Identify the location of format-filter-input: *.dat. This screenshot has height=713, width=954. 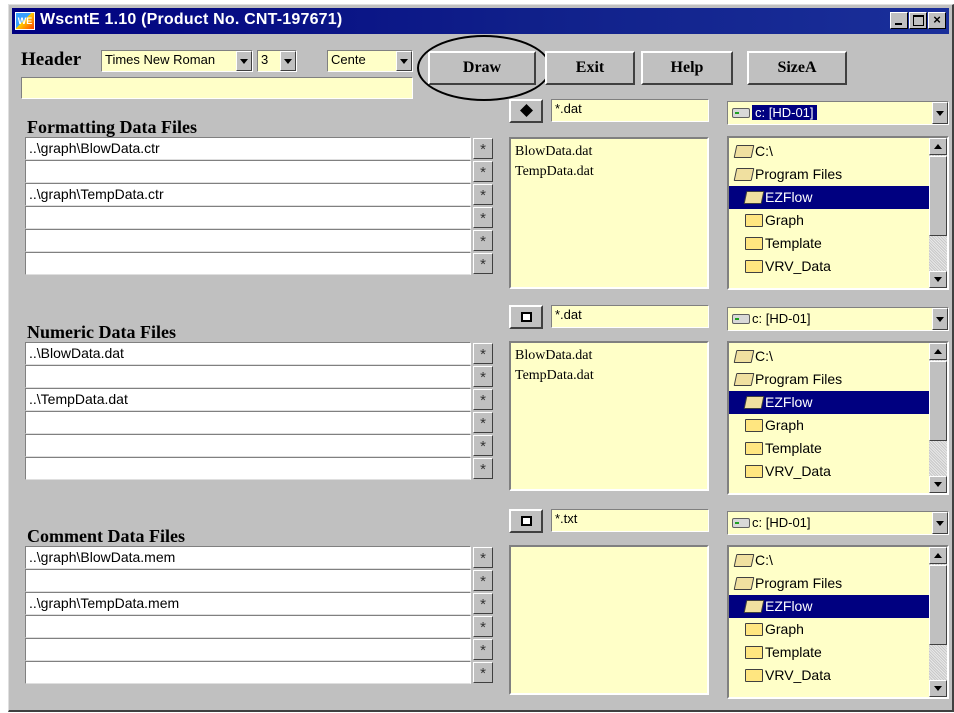
(630, 110).